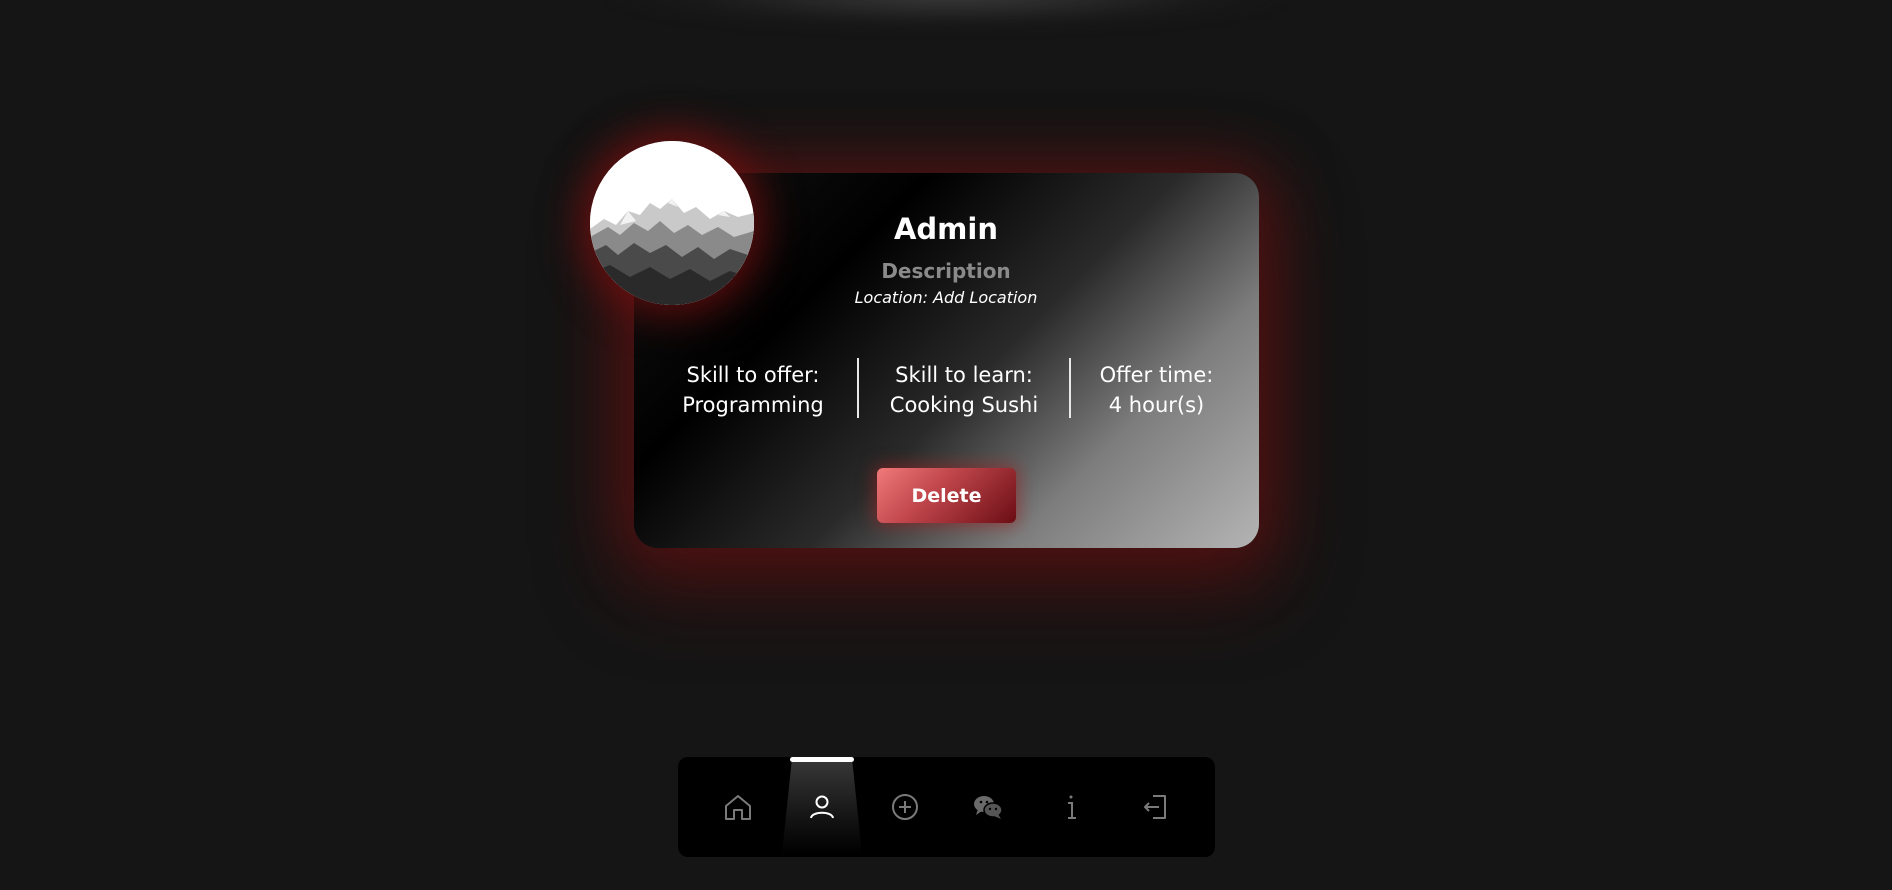 Image resolution: width=1892 pixels, height=890 pixels. I want to click on user-icon, so click(822, 807).